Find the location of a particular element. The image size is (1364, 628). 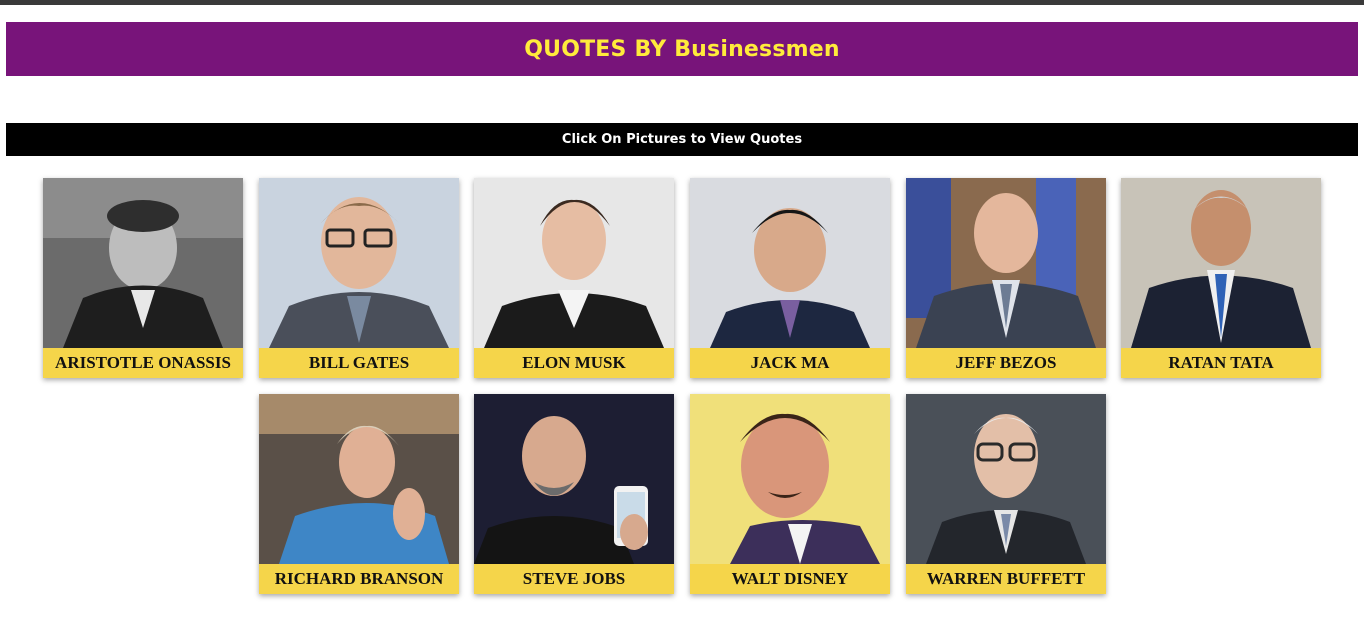

person-name-label: JEFF BEZOS is located at coordinates (1006, 363).